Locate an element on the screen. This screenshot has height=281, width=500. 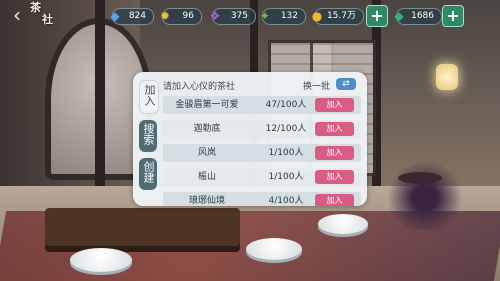
resource-counter: ◆ 1686 is located at coordinates (418, 16).